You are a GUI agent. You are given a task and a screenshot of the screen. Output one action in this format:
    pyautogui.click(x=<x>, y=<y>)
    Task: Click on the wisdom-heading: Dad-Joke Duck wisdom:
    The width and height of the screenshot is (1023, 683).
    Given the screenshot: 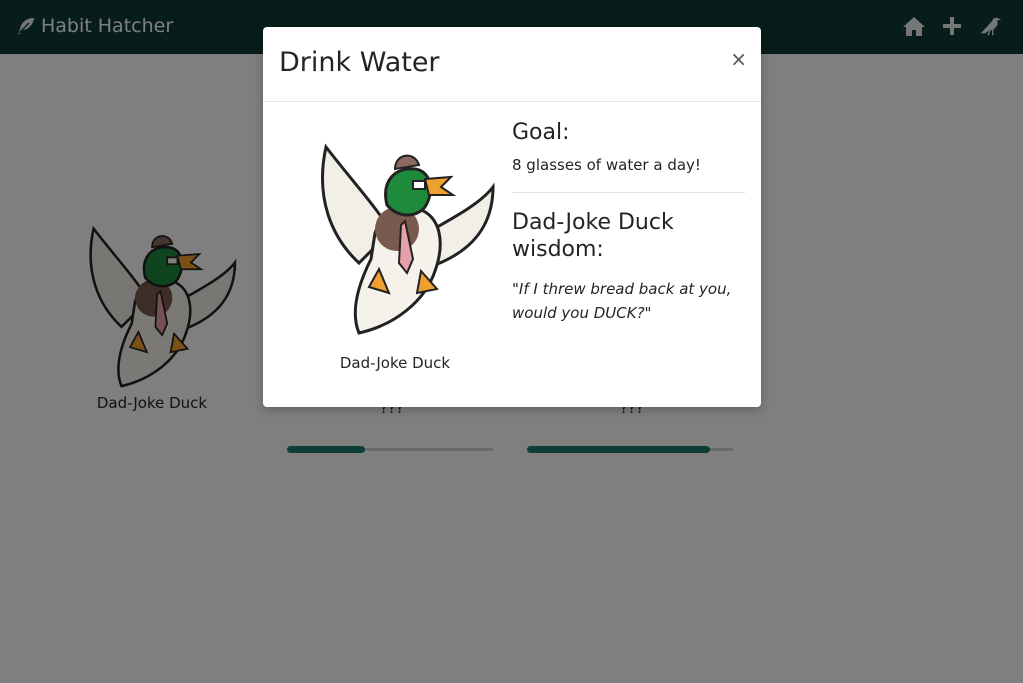 What is the action you would take?
    pyautogui.click(x=593, y=236)
    